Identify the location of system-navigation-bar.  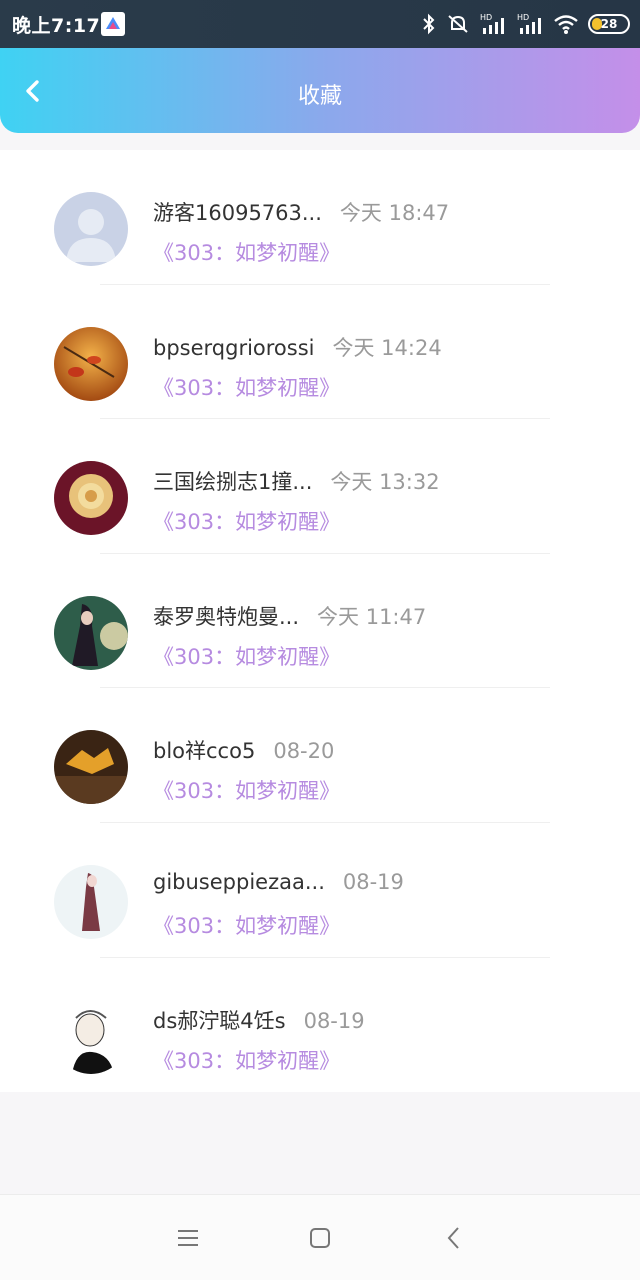
(320, 1237).